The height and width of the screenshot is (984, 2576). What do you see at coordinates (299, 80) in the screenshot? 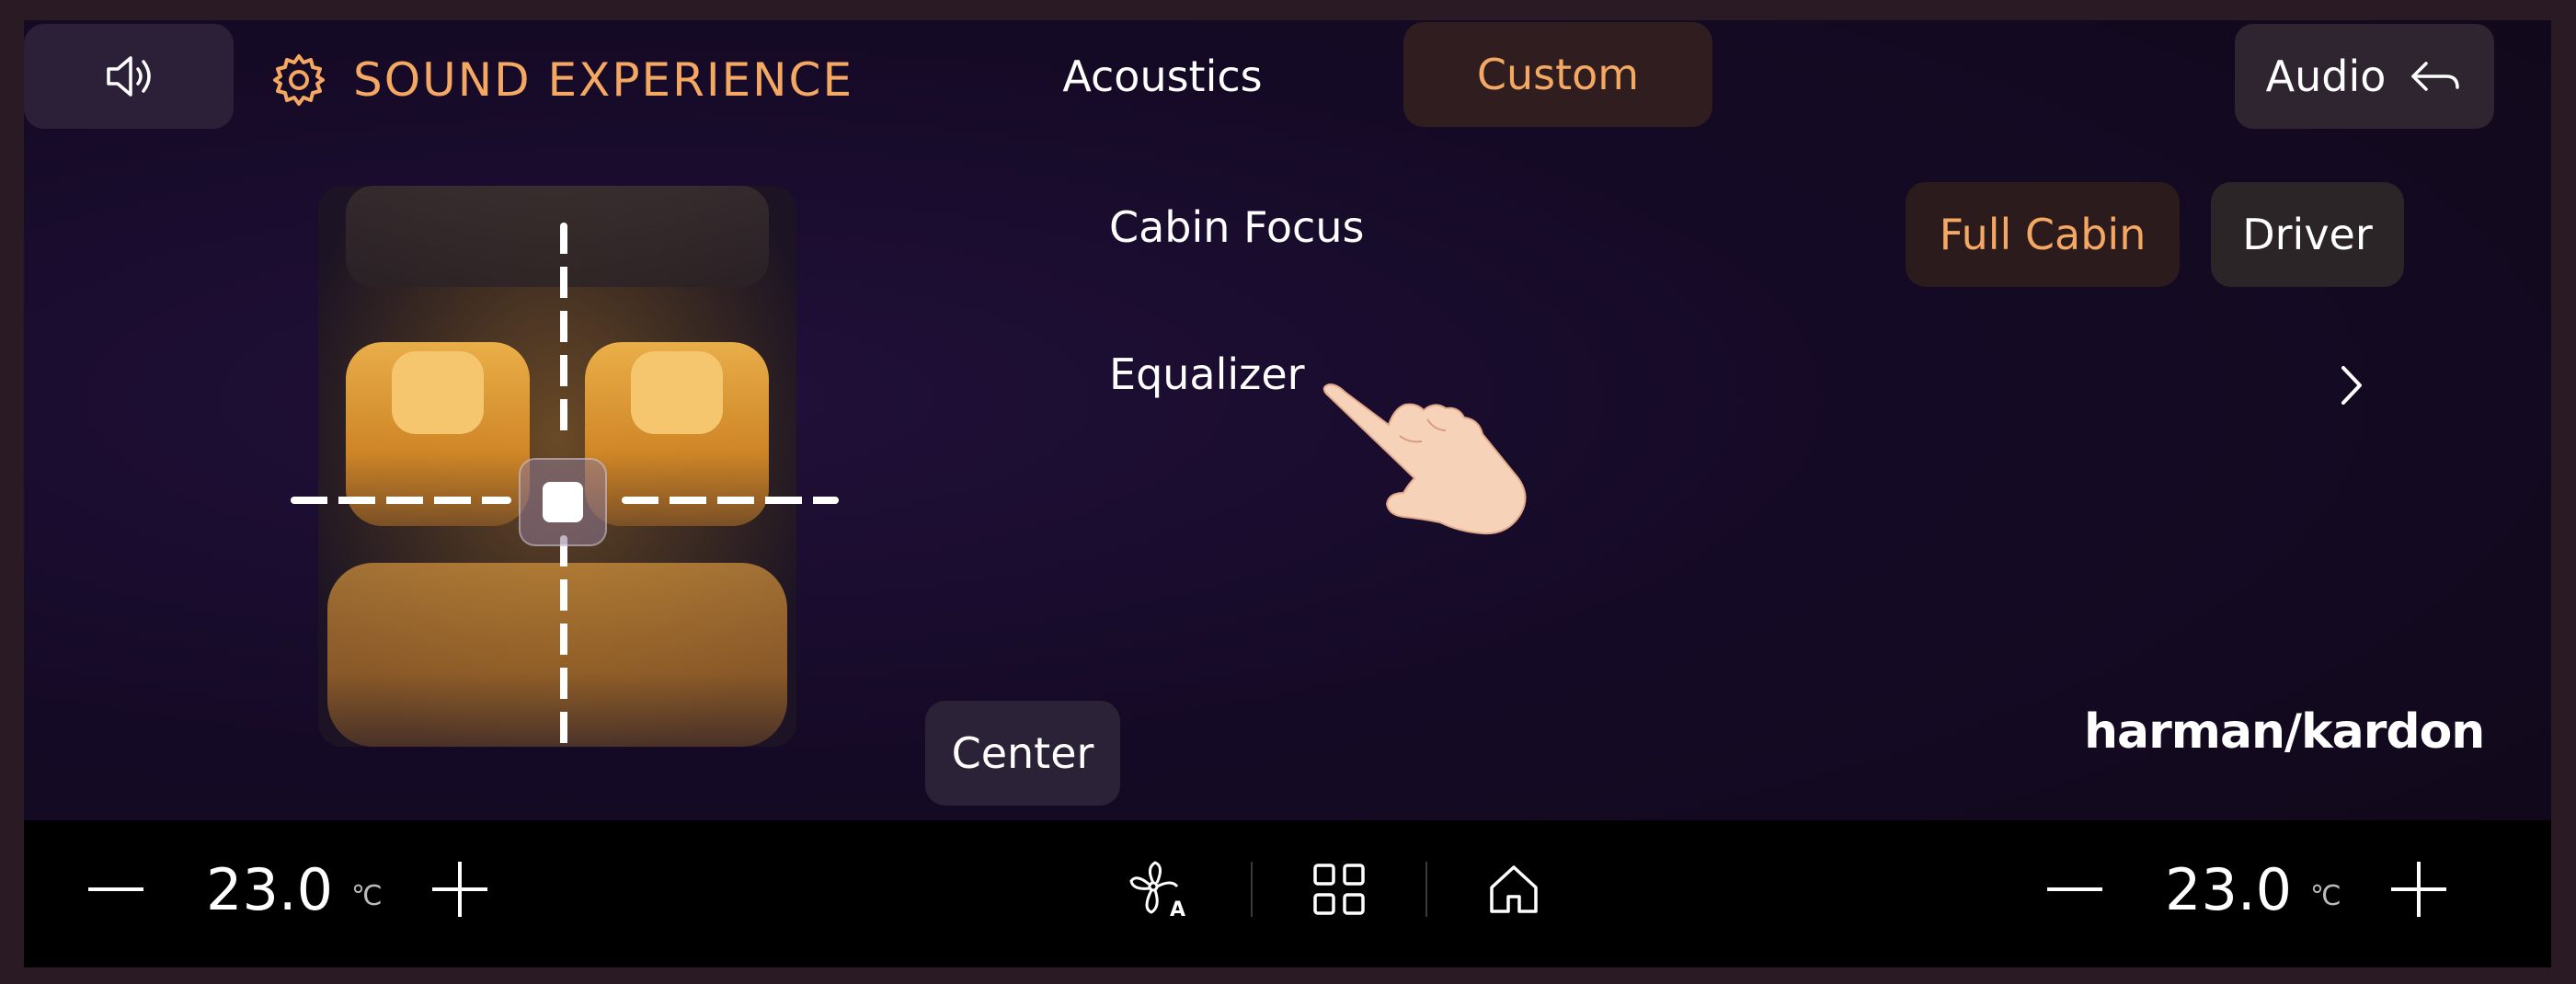
I see `gear-icon` at bounding box center [299, 80].